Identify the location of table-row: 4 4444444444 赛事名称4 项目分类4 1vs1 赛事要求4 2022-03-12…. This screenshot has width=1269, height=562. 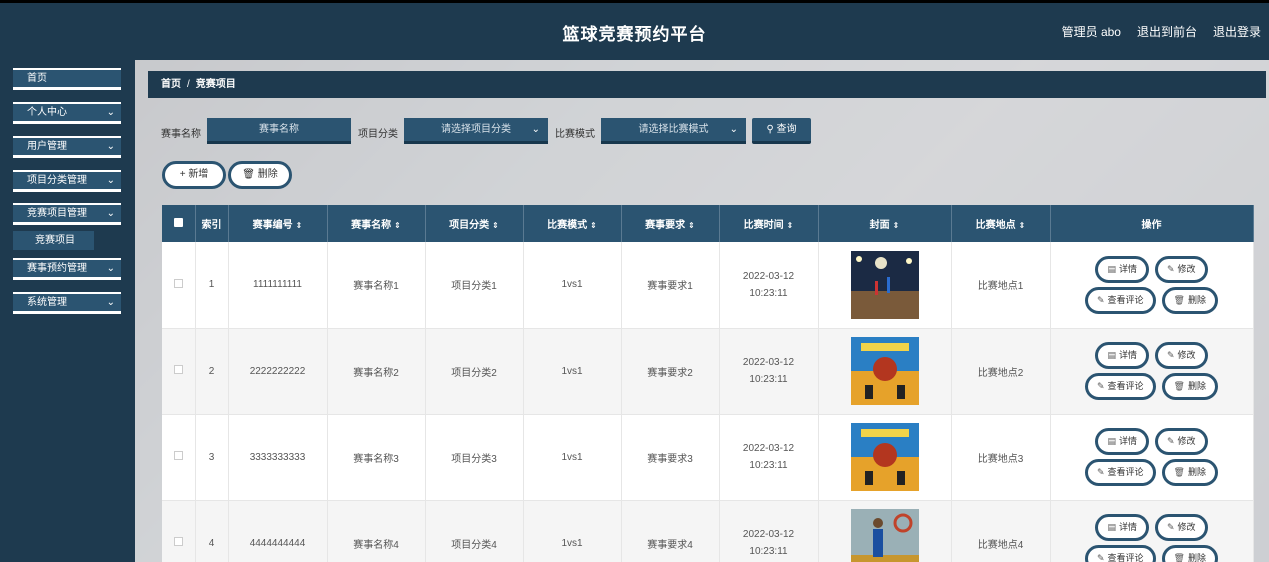
(708, 531).